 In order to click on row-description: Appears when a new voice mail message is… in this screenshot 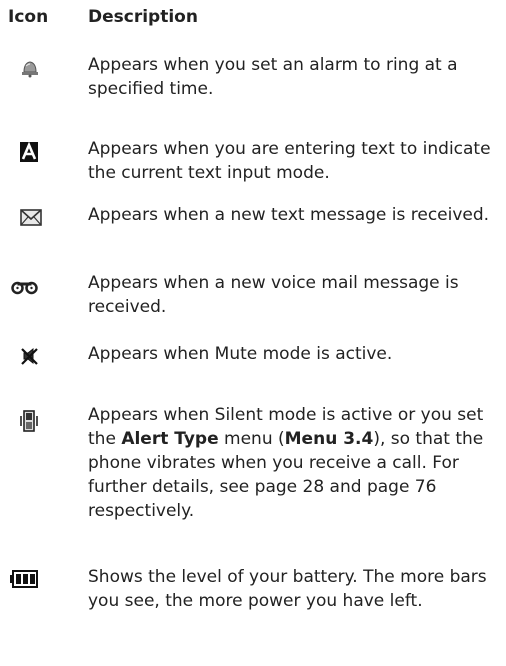, I will do `click(273, 295)`.